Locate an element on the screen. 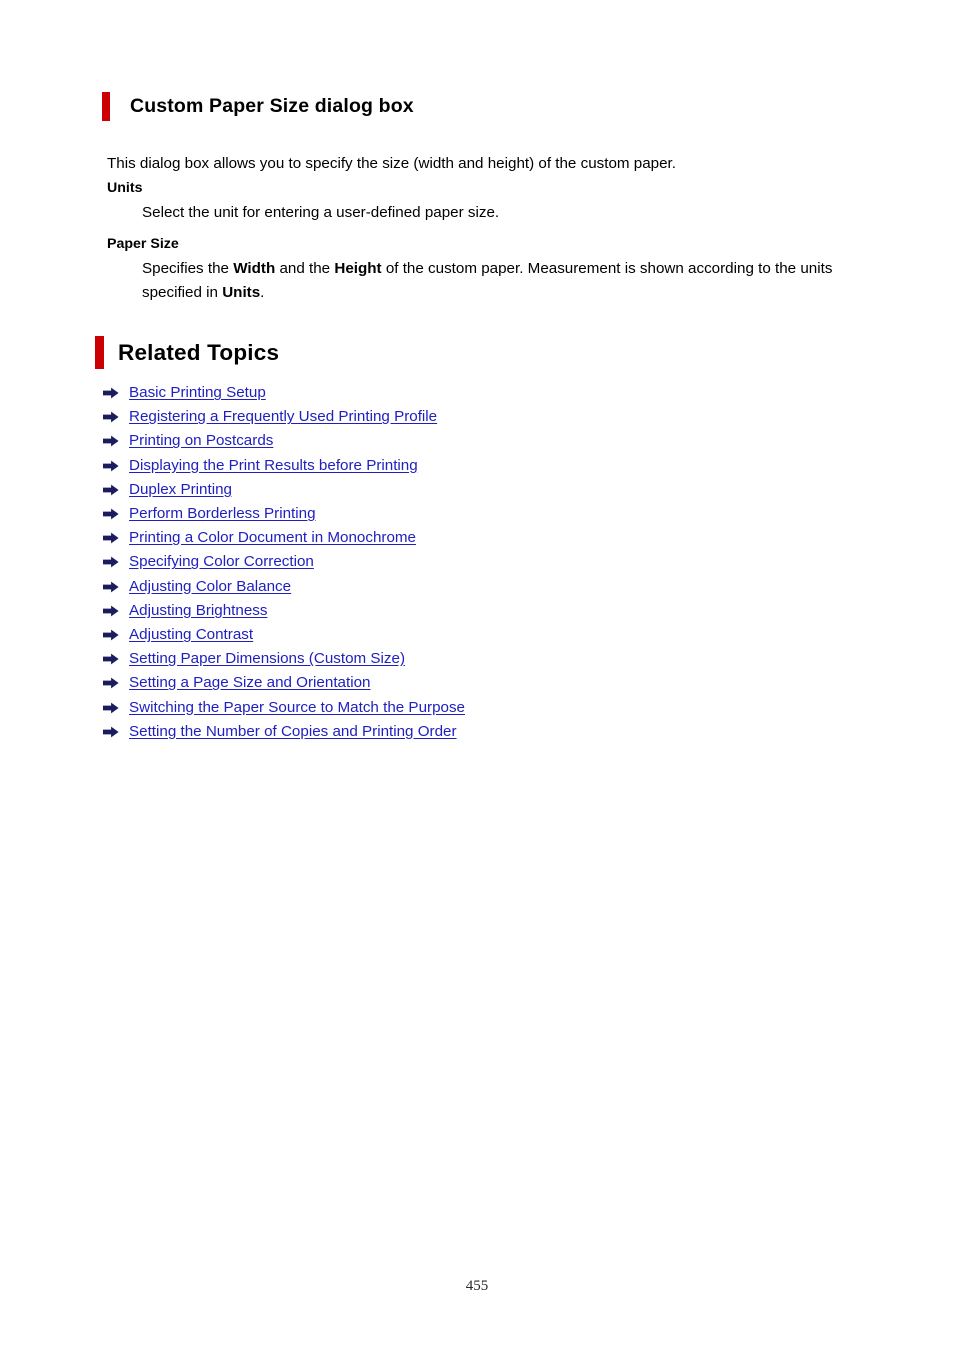 This screenshot has height=1350, width=954. related-topics-title: Related Topics is located at coordinates (187, 352).